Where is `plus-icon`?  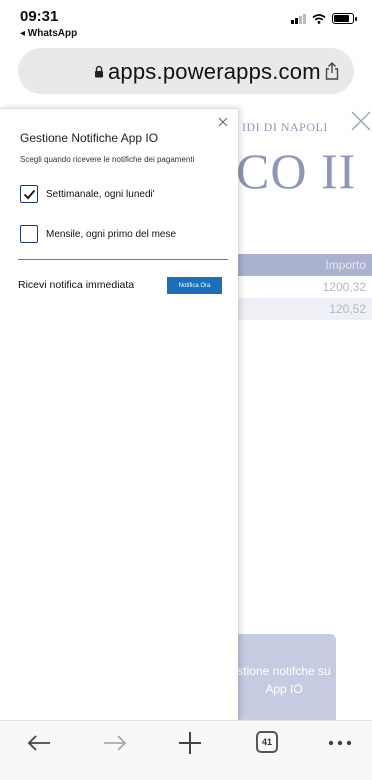
plus-icon is located at coordinates (190, 743).